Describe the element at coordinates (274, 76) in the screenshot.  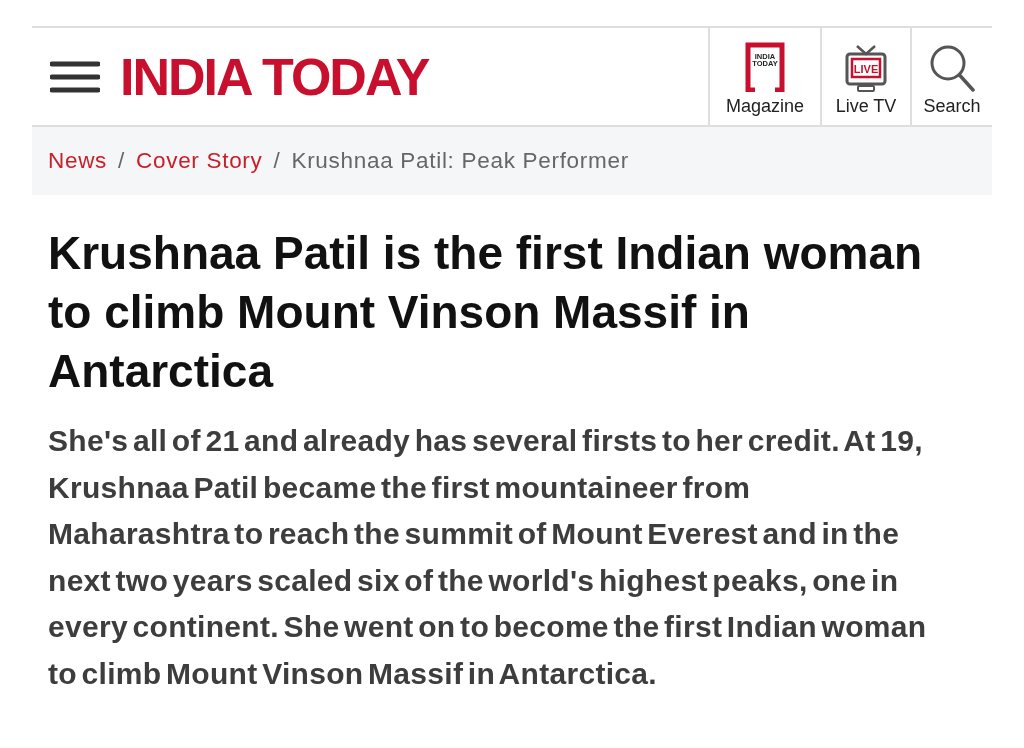
I see `site-logo: INDIA TODAY` at that location.